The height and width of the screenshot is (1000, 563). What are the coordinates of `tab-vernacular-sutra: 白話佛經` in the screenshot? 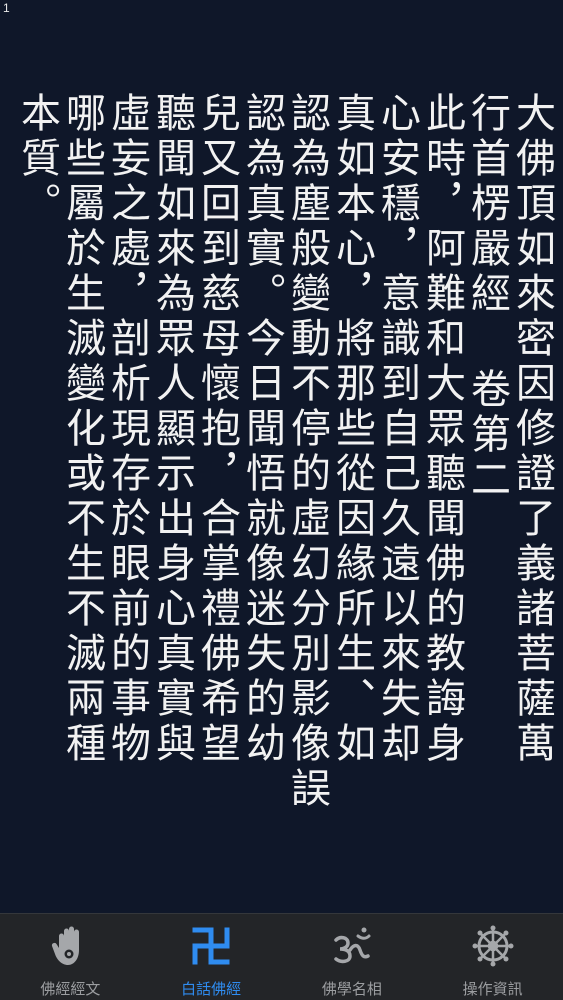 It's located at (211, 957).